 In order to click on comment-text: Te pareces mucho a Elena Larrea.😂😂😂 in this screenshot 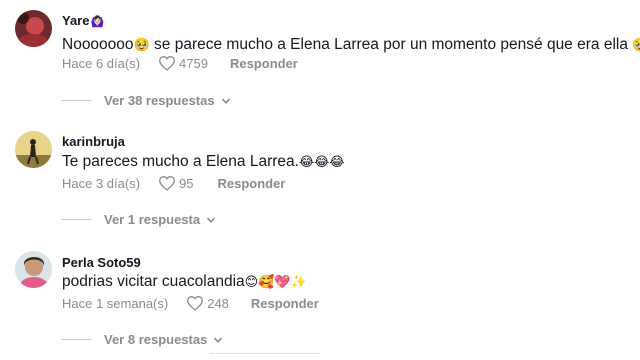, I will do `click(203, 162)`.